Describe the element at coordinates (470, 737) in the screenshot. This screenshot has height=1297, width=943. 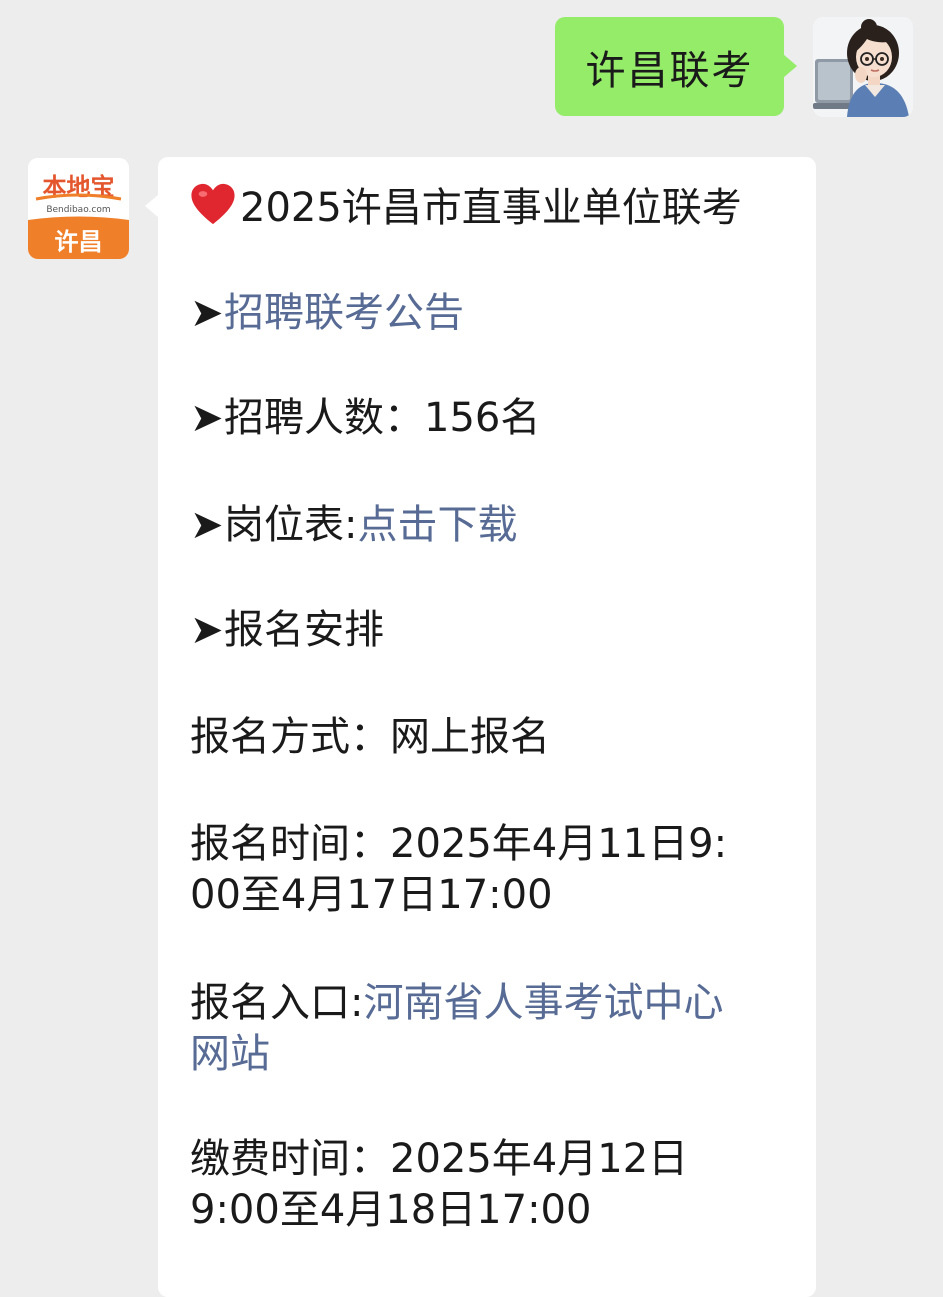
I see `method-value: 网上报名` at that location.